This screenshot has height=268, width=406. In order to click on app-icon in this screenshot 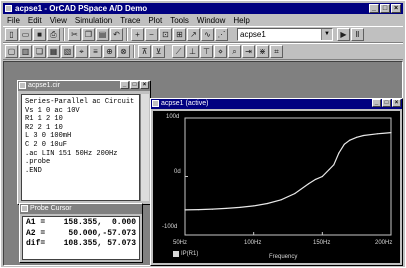, I will do `click(8, 8)`.